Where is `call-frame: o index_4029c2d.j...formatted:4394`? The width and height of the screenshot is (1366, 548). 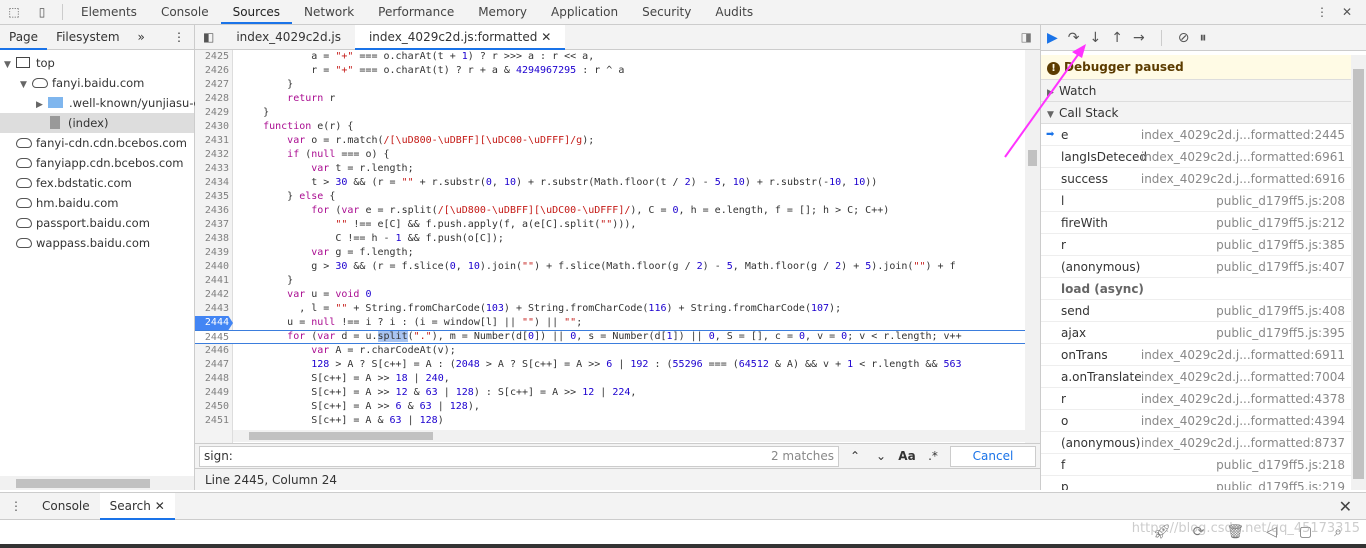
call-frame: o index_4029c2d.j...formatted:4394 is located at coordinates (1196, 421).